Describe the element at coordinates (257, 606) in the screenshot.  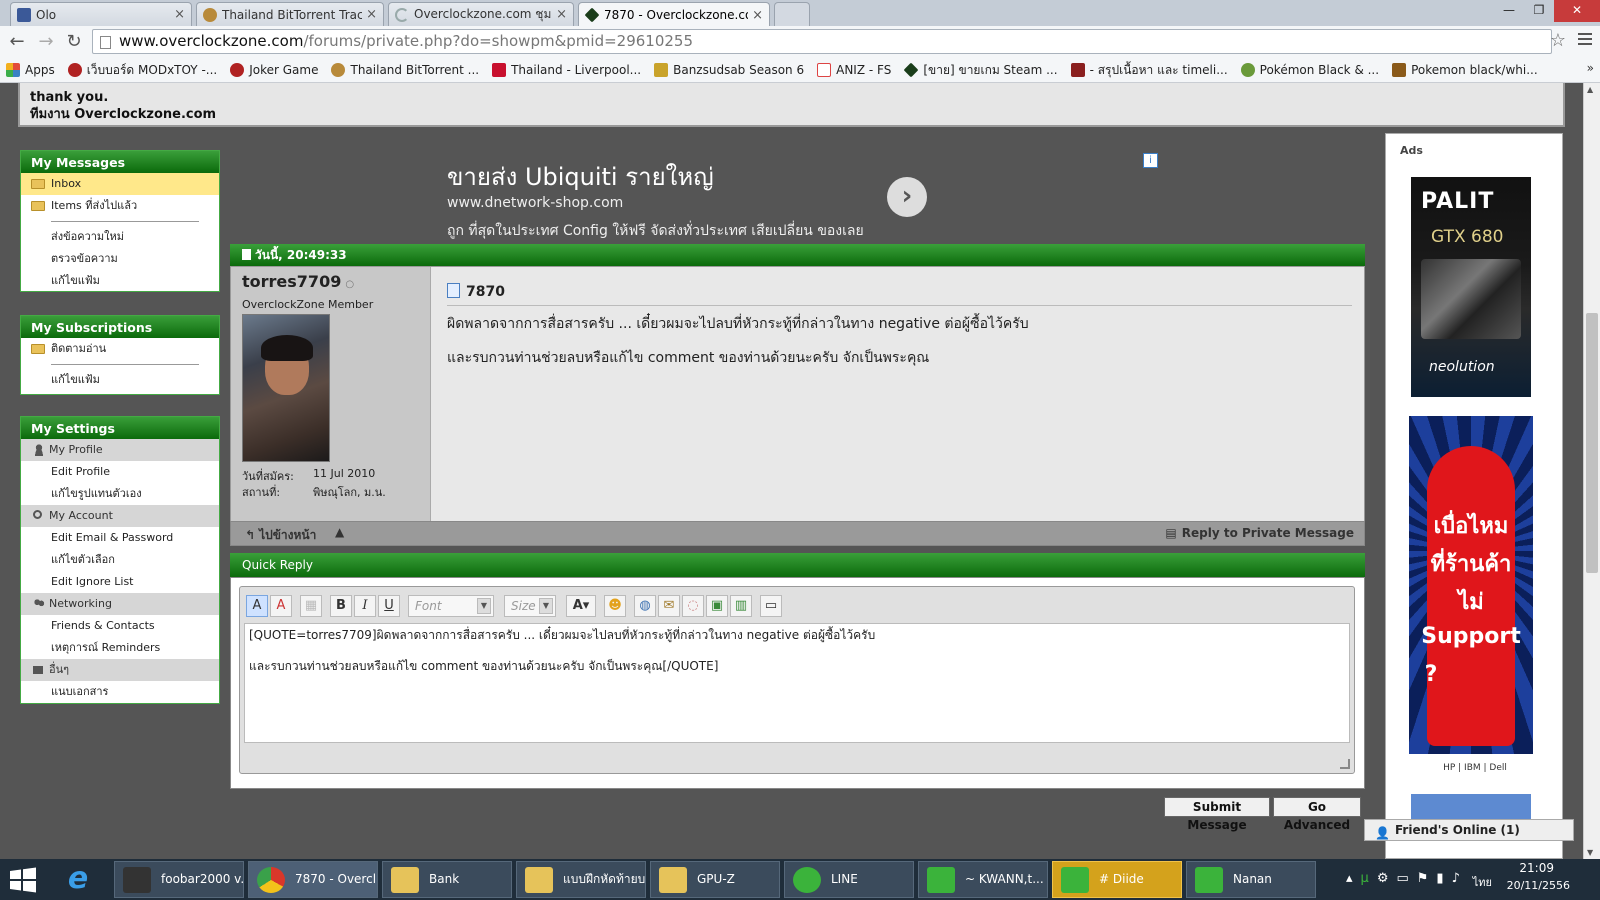
I see `switch-mode-icon: A` at that location.